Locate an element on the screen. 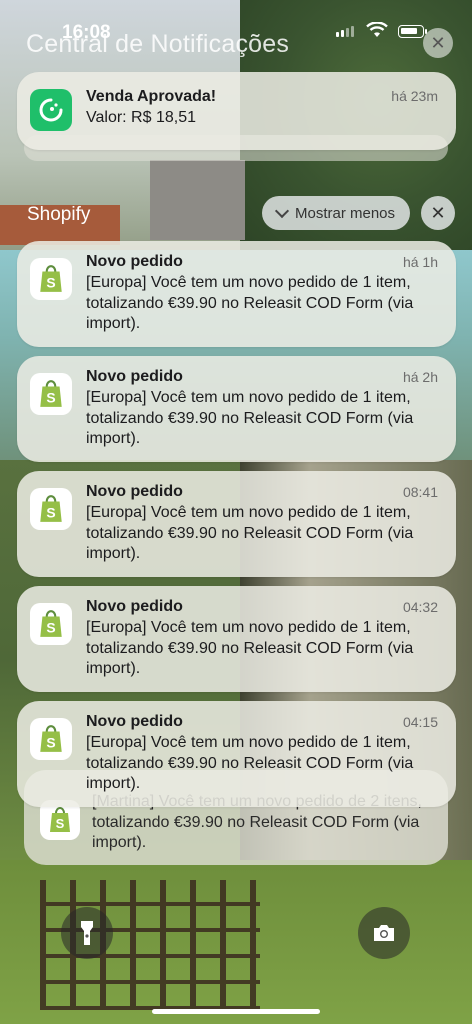  notification-time: há 1h is located at coordinates (420, 262).